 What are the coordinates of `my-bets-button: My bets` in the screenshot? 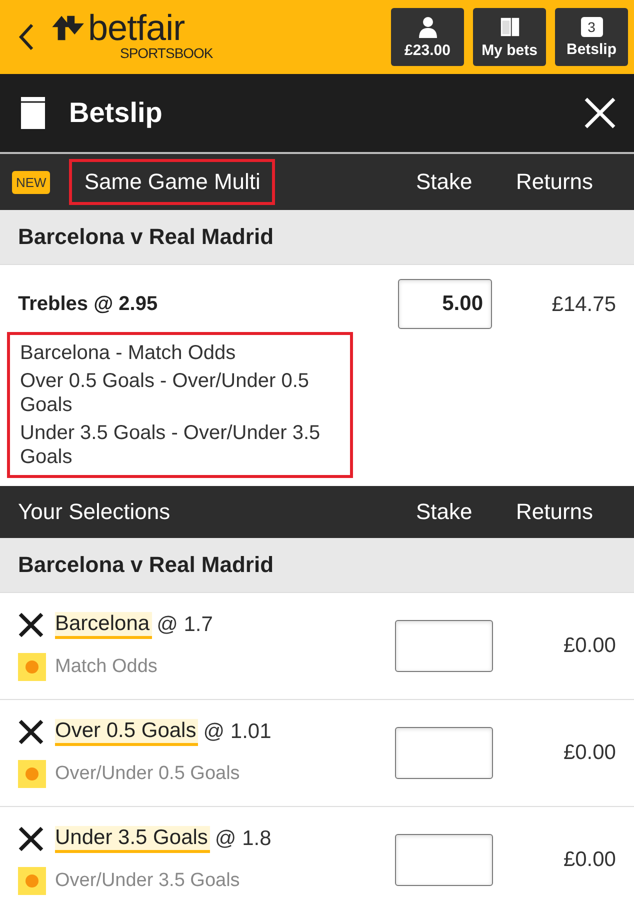 It's located at (509, 37).